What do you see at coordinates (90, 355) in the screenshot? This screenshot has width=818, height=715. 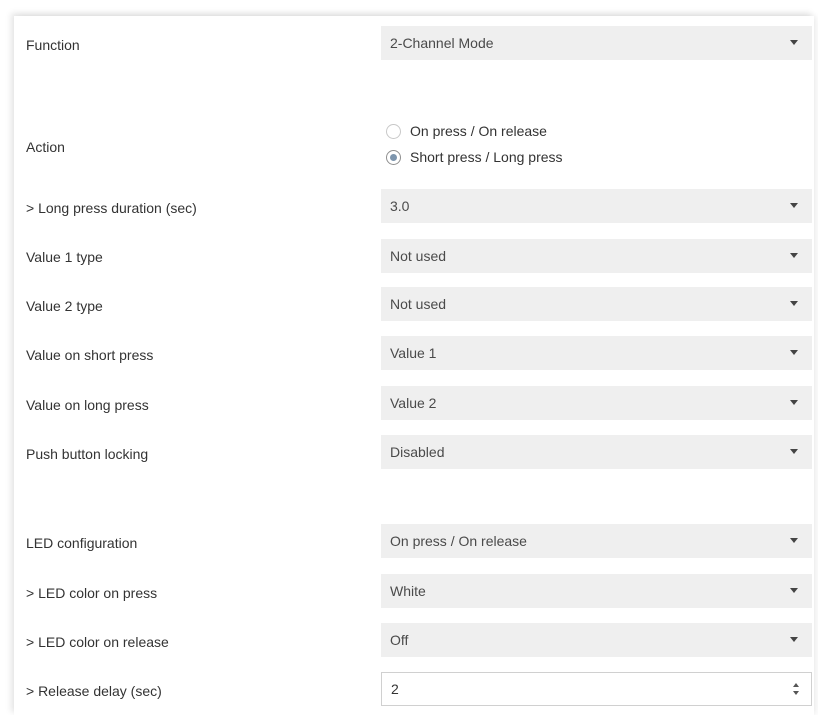 I see `value-short-press-label: Value on short press` at bounding box center [90, 355].